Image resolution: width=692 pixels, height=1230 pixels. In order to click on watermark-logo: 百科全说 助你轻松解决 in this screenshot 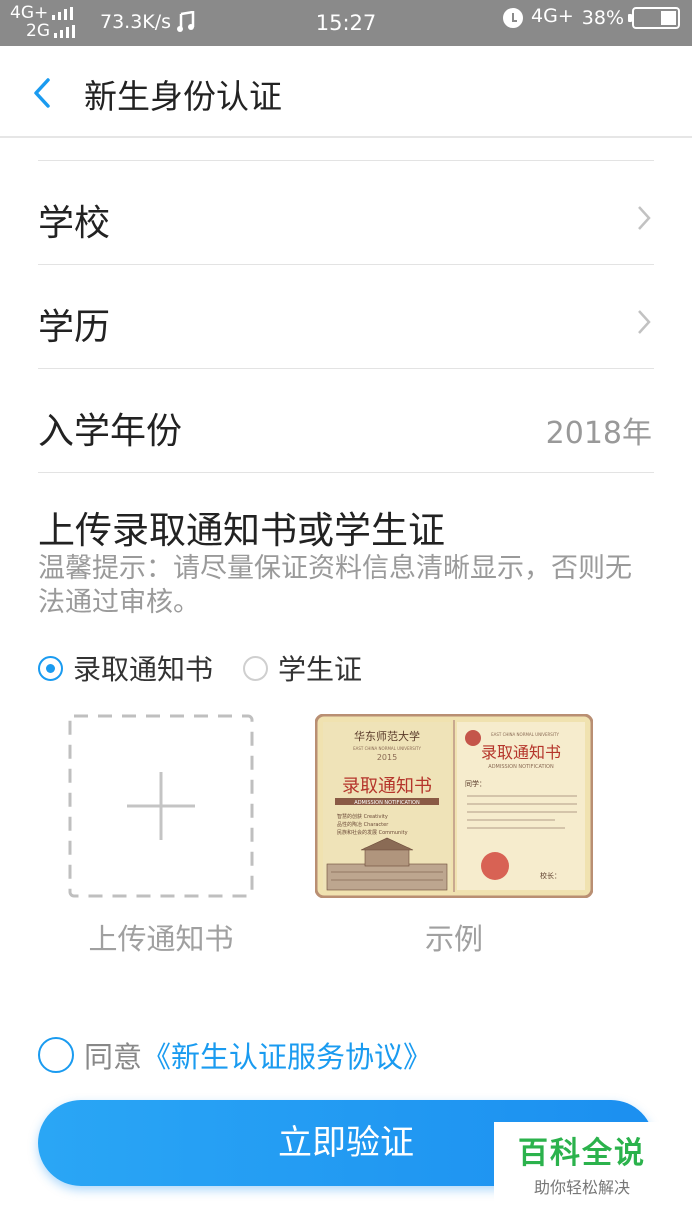, I will do `click(582, 1162)`.